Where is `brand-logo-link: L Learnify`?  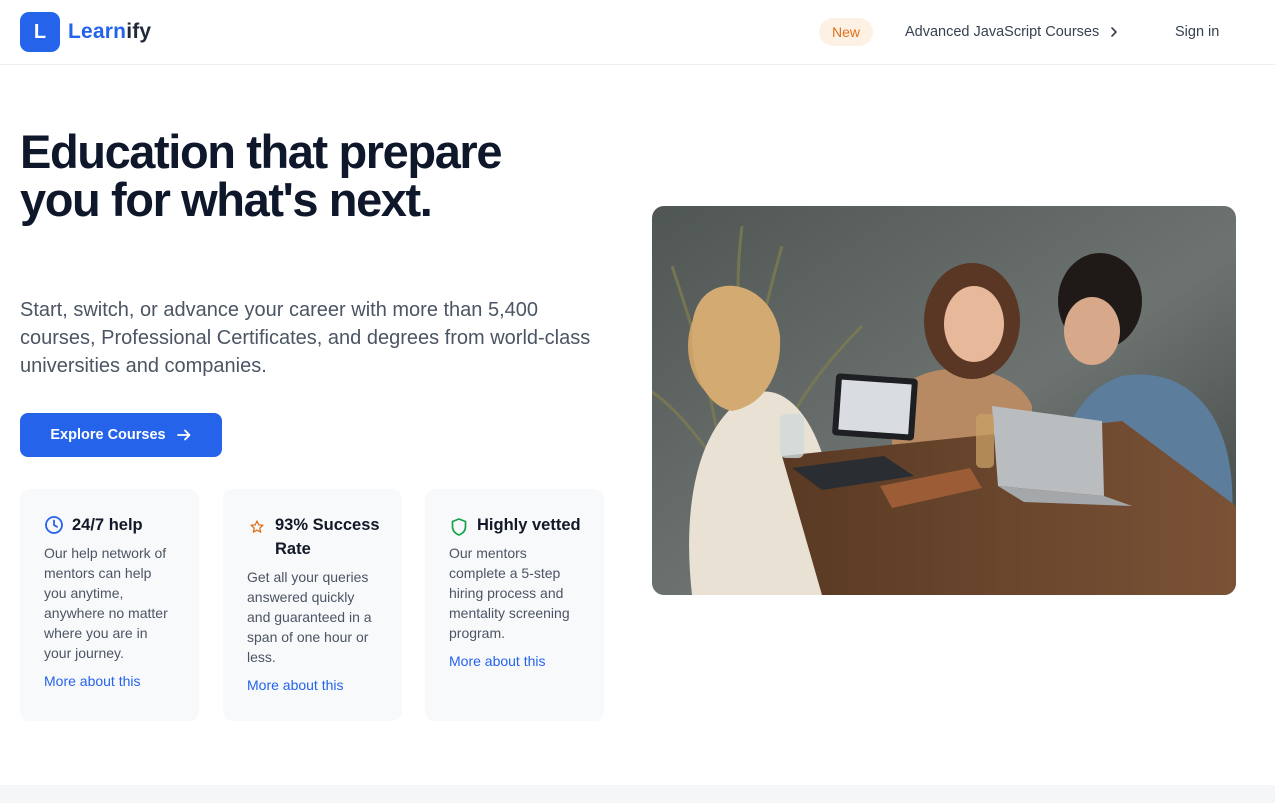 brand-logo-link: L Learnify is located at coordinates (85, 32).